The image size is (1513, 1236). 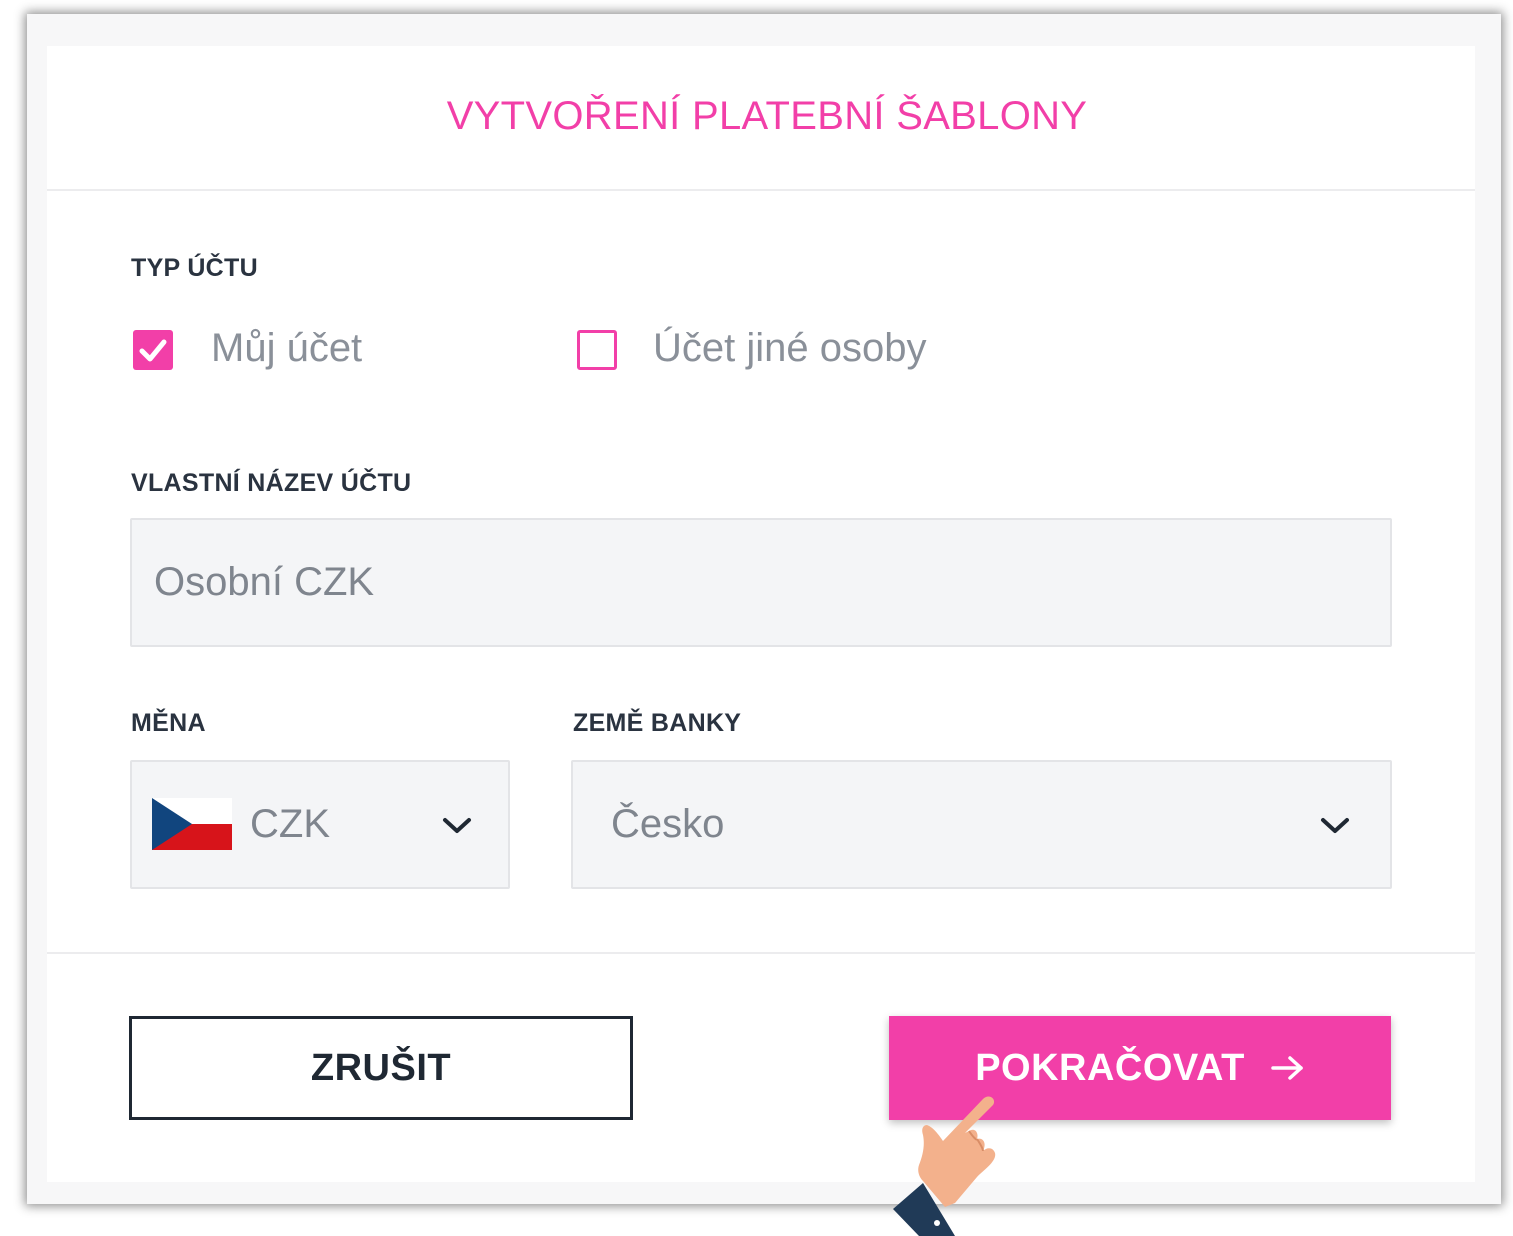 I want to click on account-type-label: TYP ÚČTU, so click(x=194, y=268).